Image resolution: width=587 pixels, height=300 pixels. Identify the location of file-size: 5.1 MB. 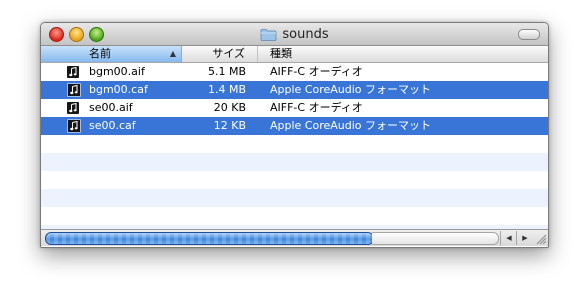
(226, 71).